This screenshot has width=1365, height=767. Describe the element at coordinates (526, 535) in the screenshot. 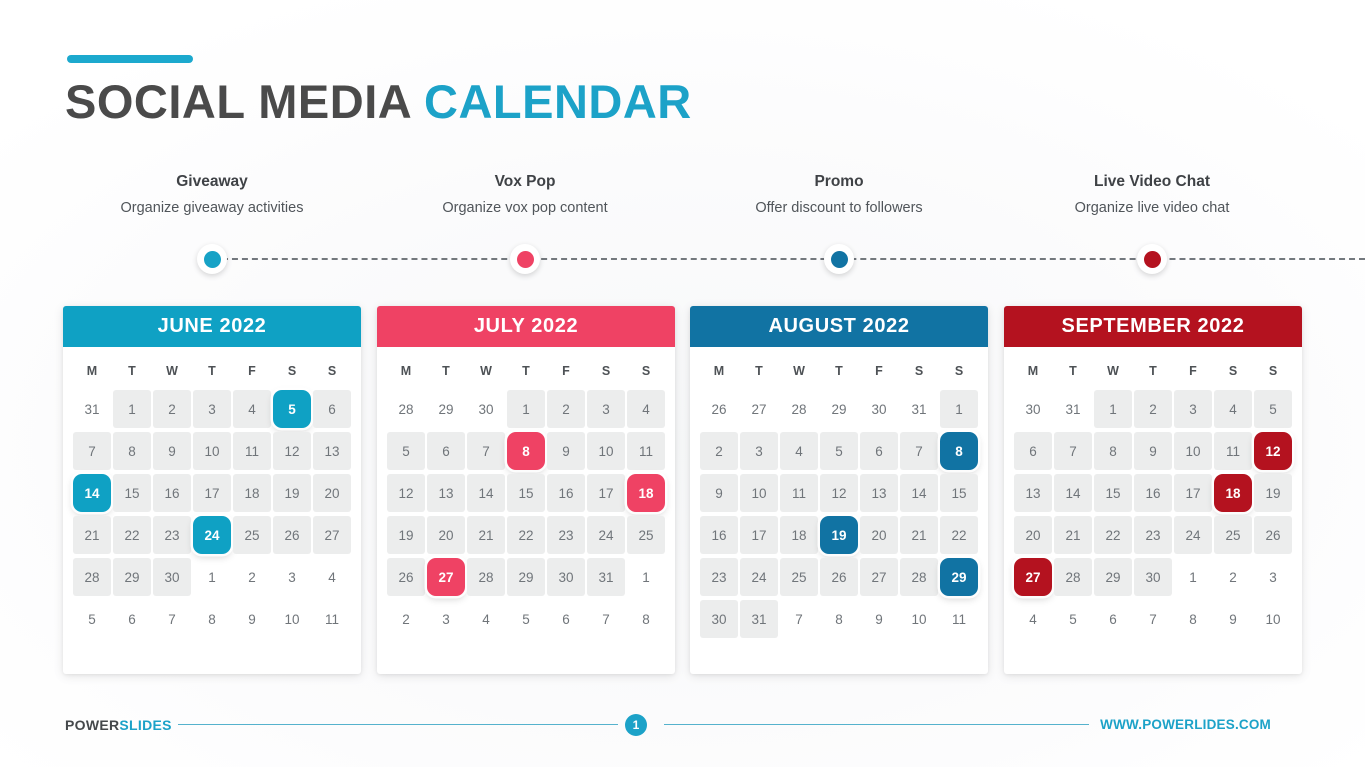

I see `calendar-day-cell: 22` at that location.